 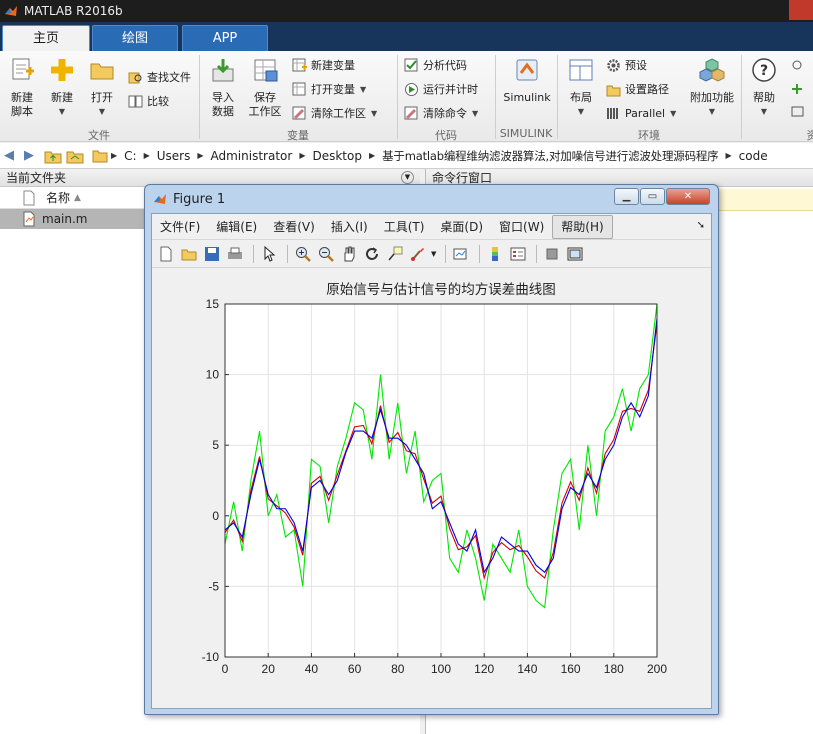 What do you see at coordinates (798, 89) in the screenshot?
I see `resources-small-icons` at bounding box center [798, 89].